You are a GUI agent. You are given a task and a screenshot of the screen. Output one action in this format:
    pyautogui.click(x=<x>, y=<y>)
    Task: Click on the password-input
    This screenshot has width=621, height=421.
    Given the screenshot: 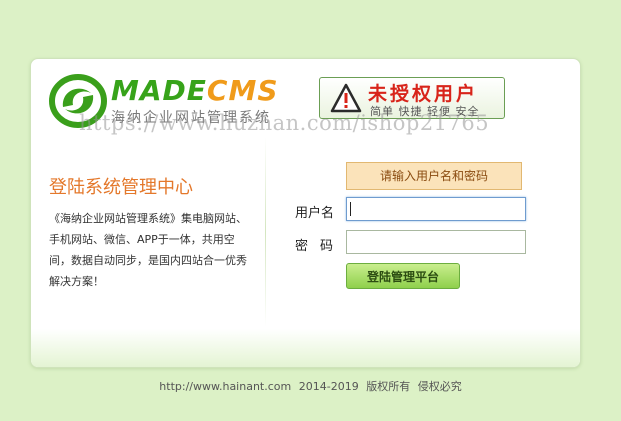 What is the action you would take?
    pyautogui.click(x=436, y=242)
    